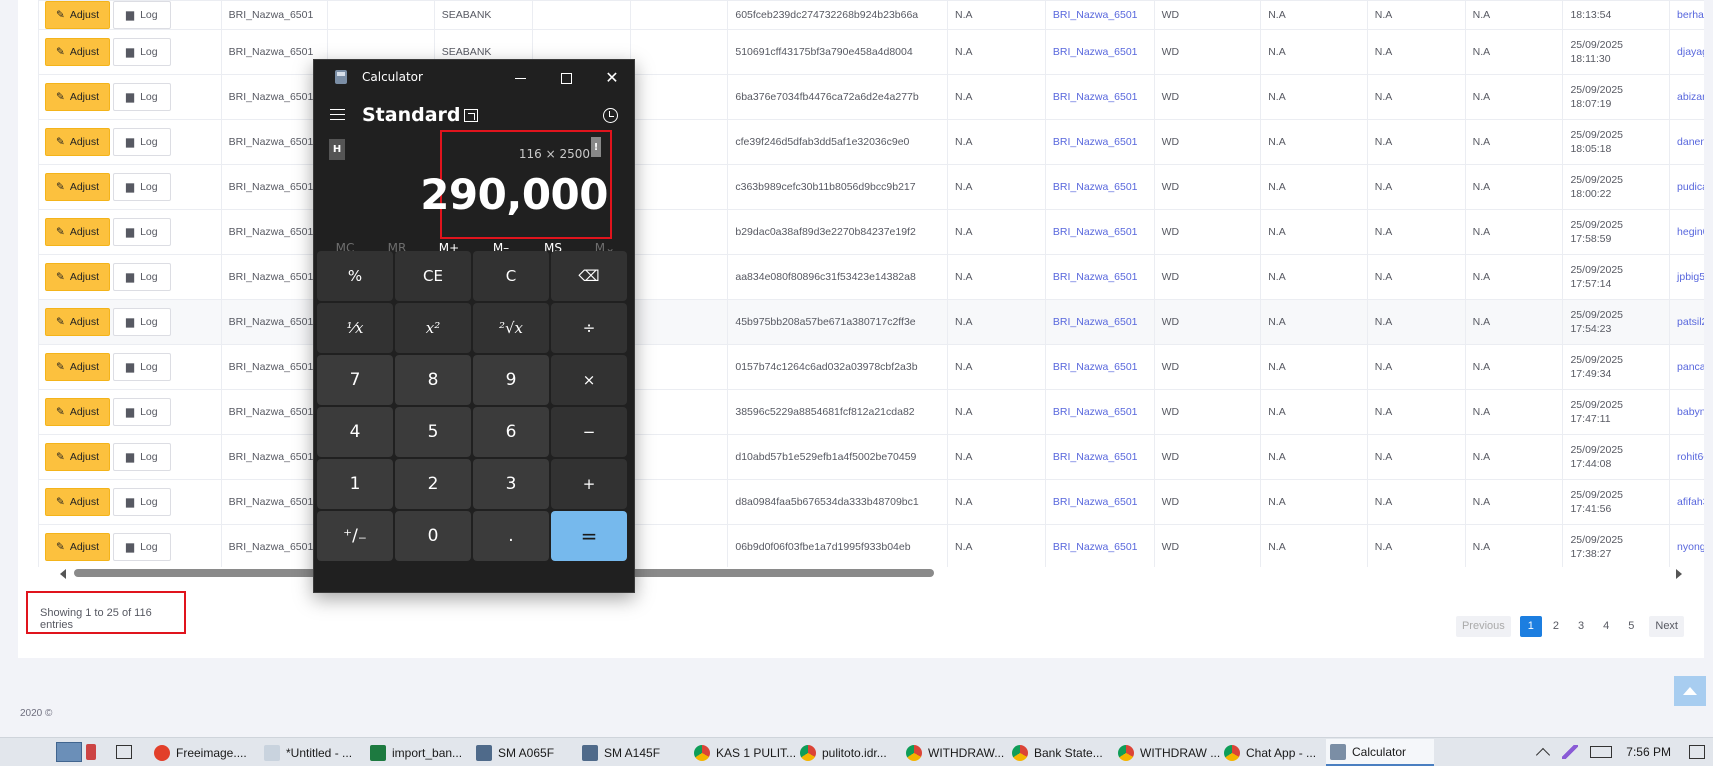 The height and width of the screenshot is (766, 1713). Describe the element at coordinates (1686, 545) in the screenshot. I see `user-cell: nyong1` at that location.